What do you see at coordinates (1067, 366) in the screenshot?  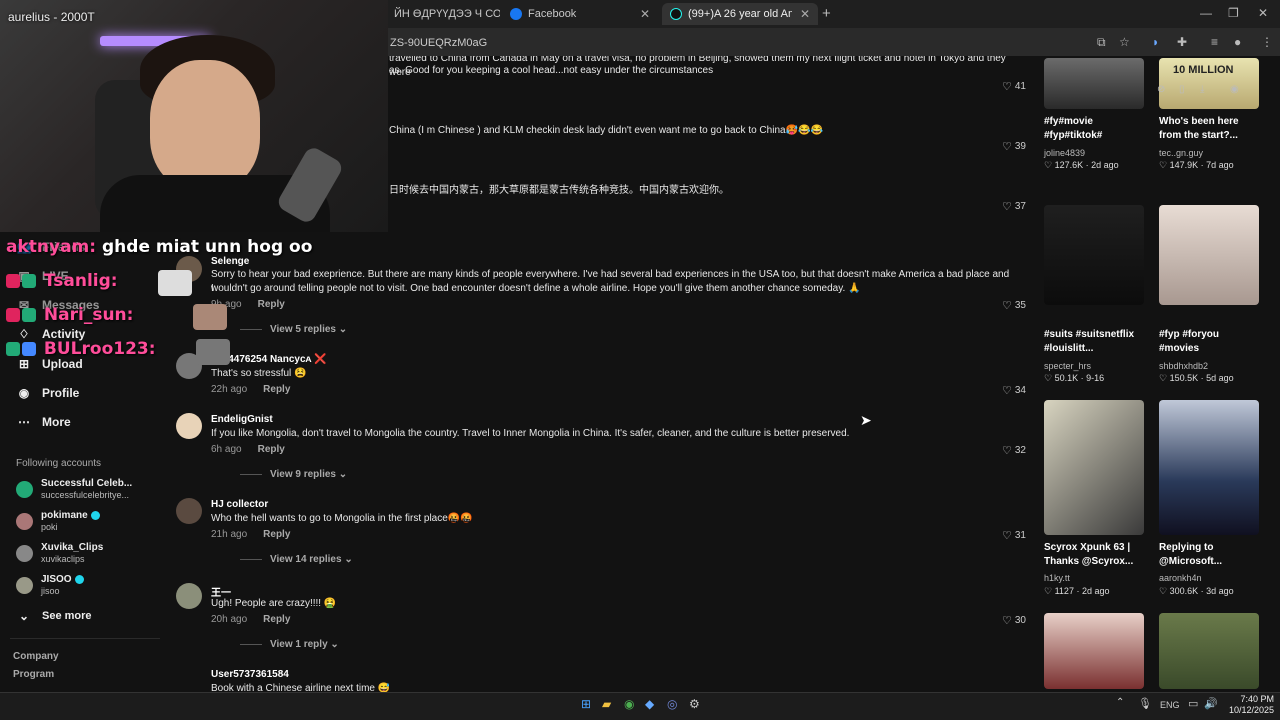 I see `video-author: specter_hrs` at bounding box center [1067, 366].